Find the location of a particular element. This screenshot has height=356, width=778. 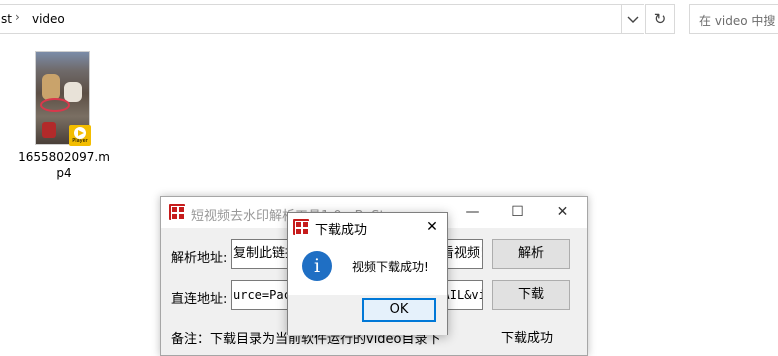

status-text: 下载成功 is located at coordinates (527, 338).